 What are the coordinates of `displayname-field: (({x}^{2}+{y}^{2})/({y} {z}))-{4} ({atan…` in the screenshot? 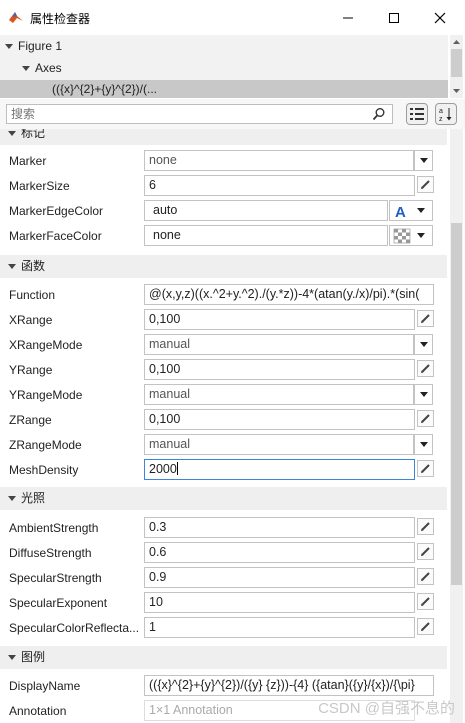 It's located at (289, 685).